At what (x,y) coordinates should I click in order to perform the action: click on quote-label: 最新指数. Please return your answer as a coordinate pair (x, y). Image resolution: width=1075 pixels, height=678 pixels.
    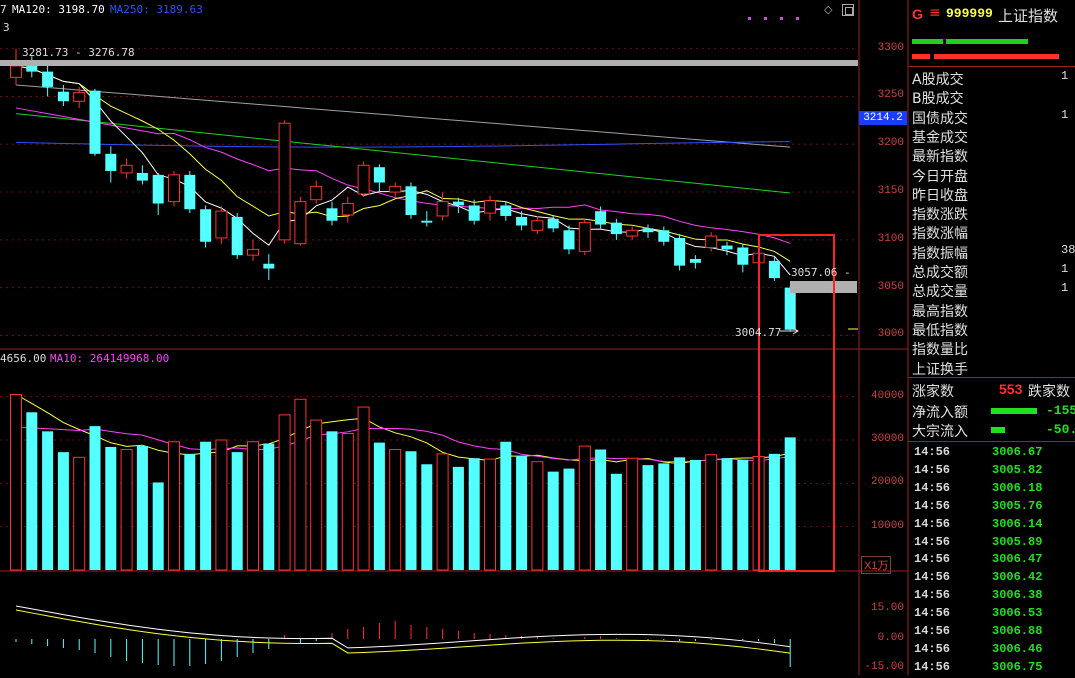
    Looking at the image, I should click on (940, 157).